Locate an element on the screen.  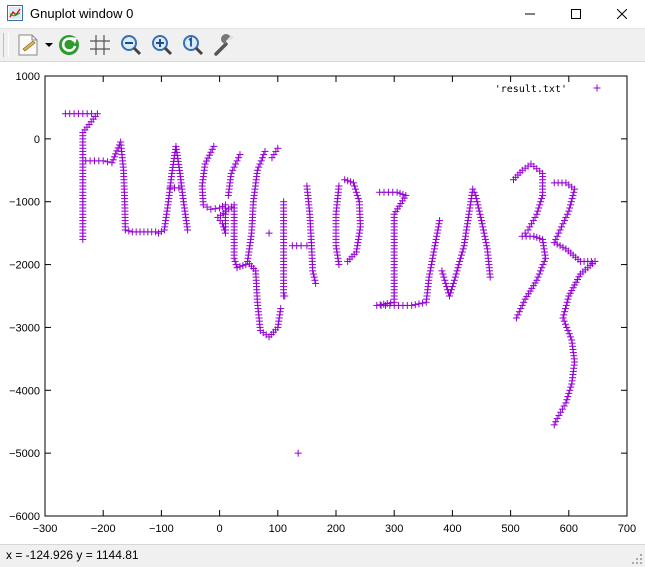
close-icon is located at coordinates (622, 14).